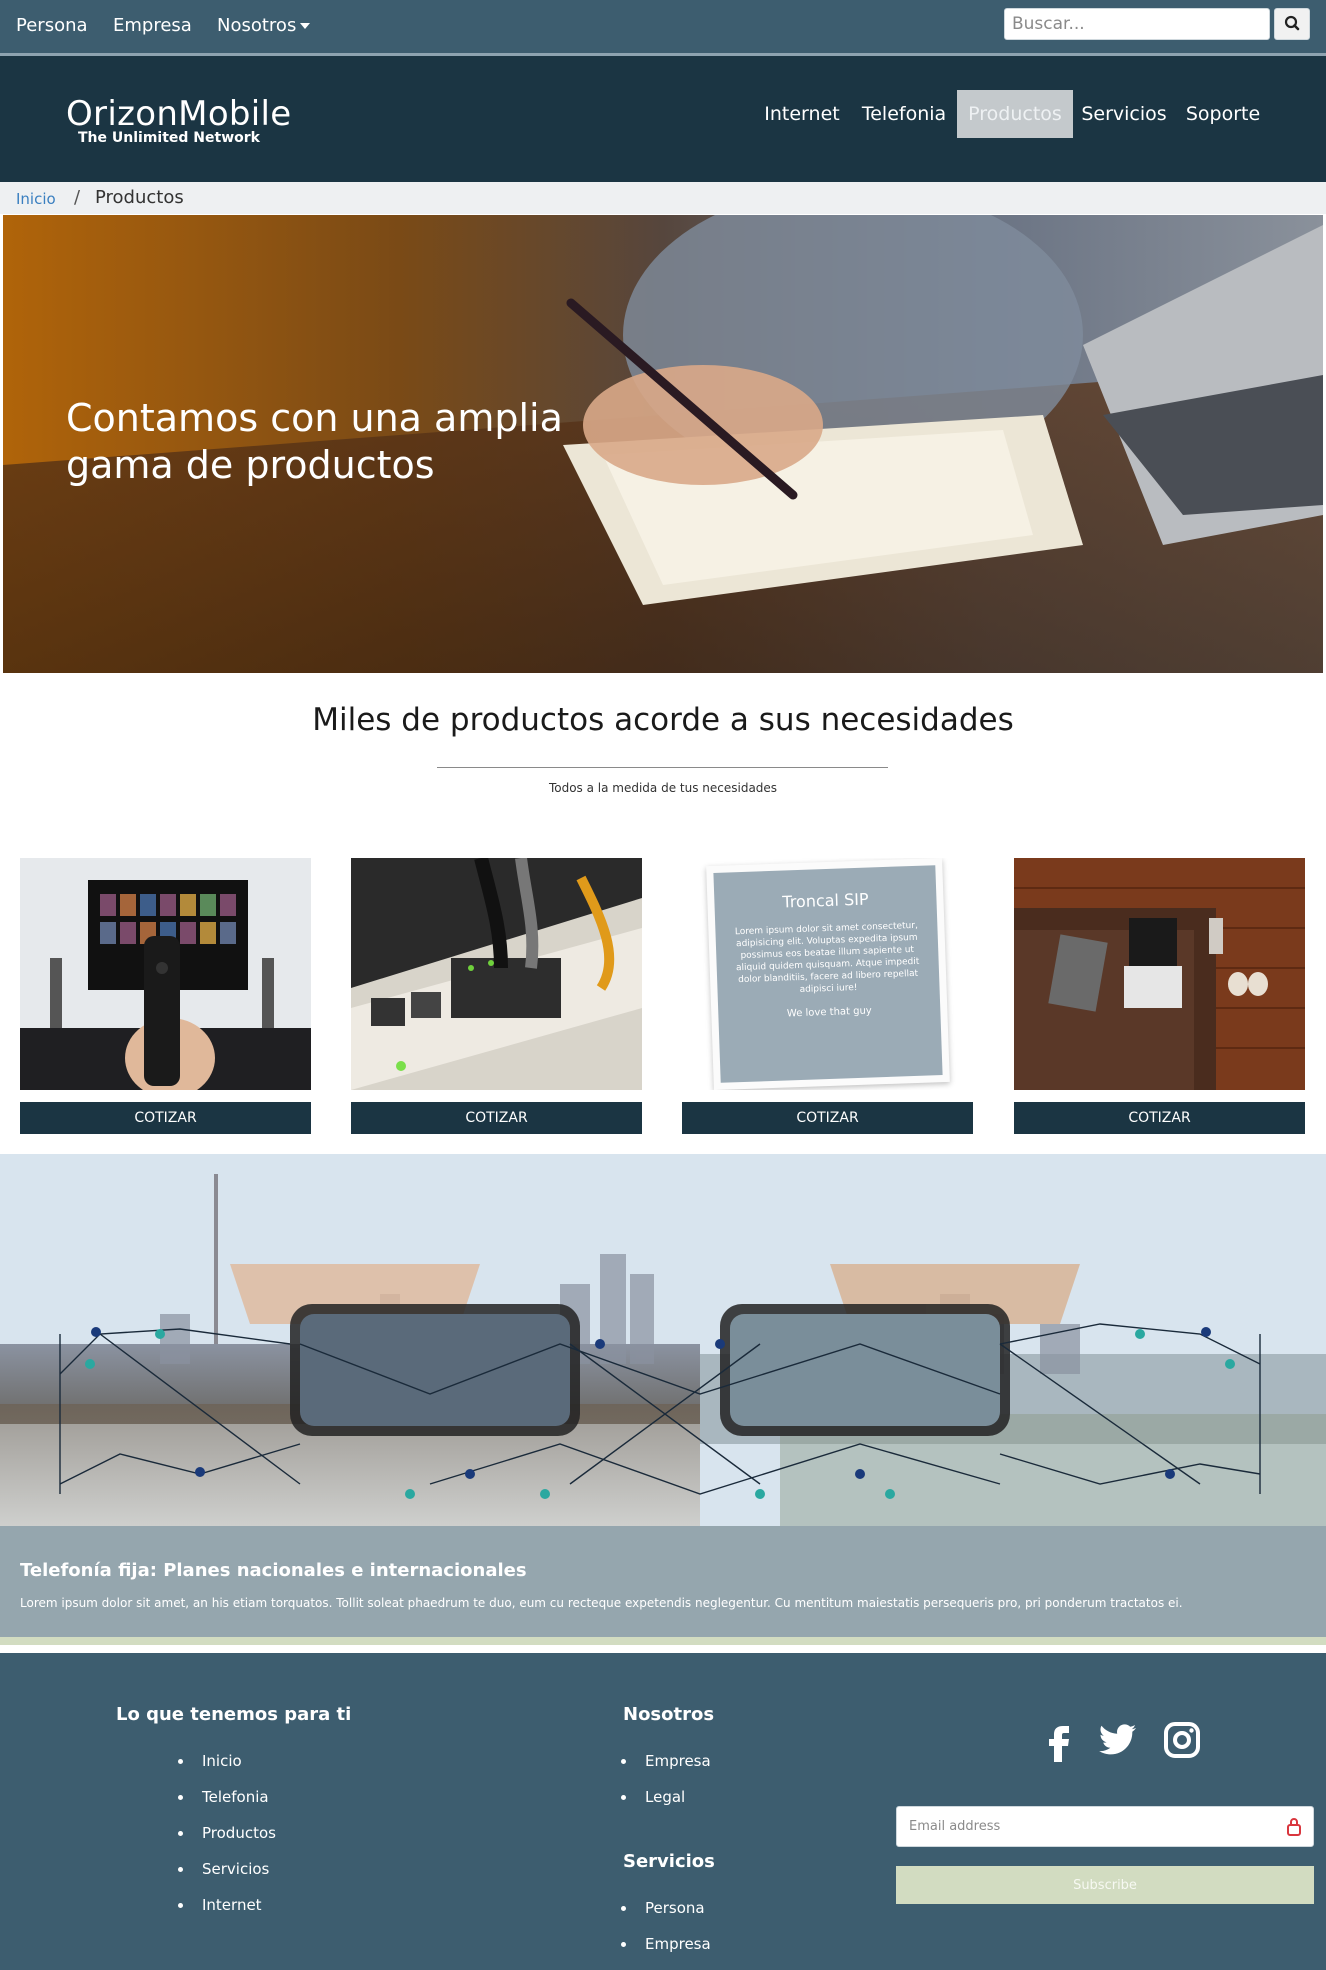  I want to click on footer-link-productos: Productos, so click(227, 1841).